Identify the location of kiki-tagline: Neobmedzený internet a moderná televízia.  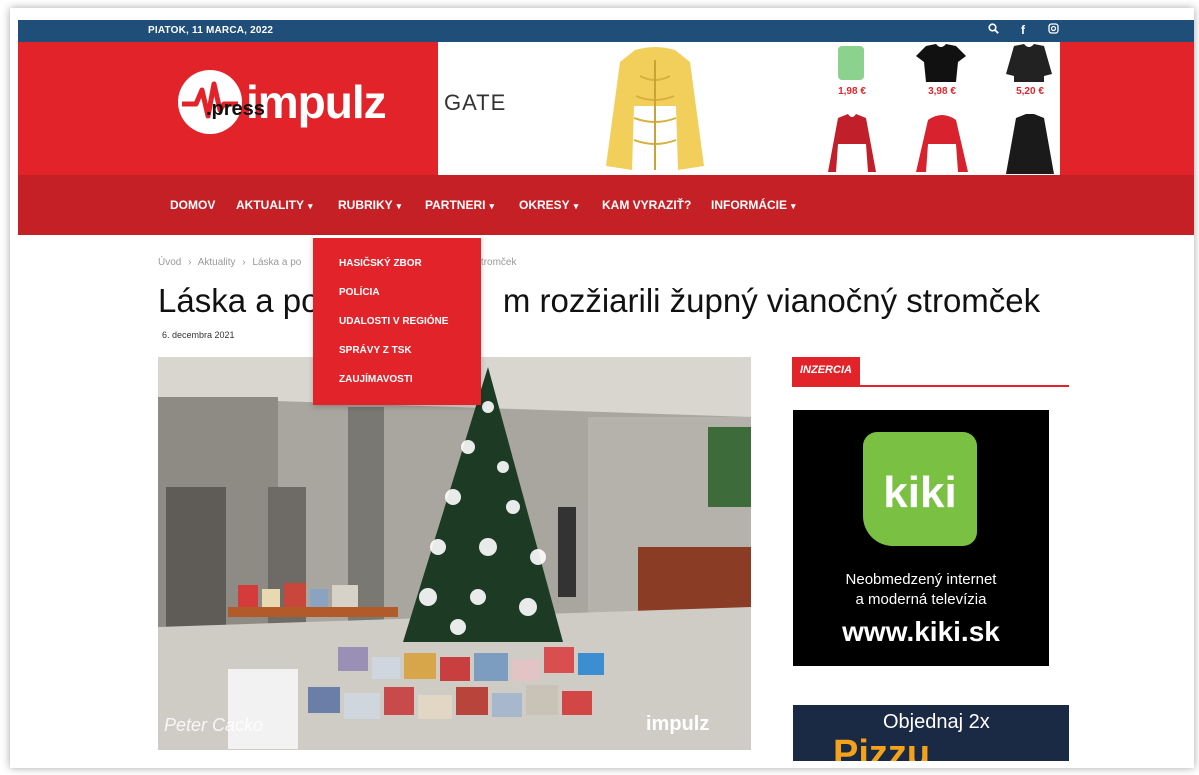
(921, 589).